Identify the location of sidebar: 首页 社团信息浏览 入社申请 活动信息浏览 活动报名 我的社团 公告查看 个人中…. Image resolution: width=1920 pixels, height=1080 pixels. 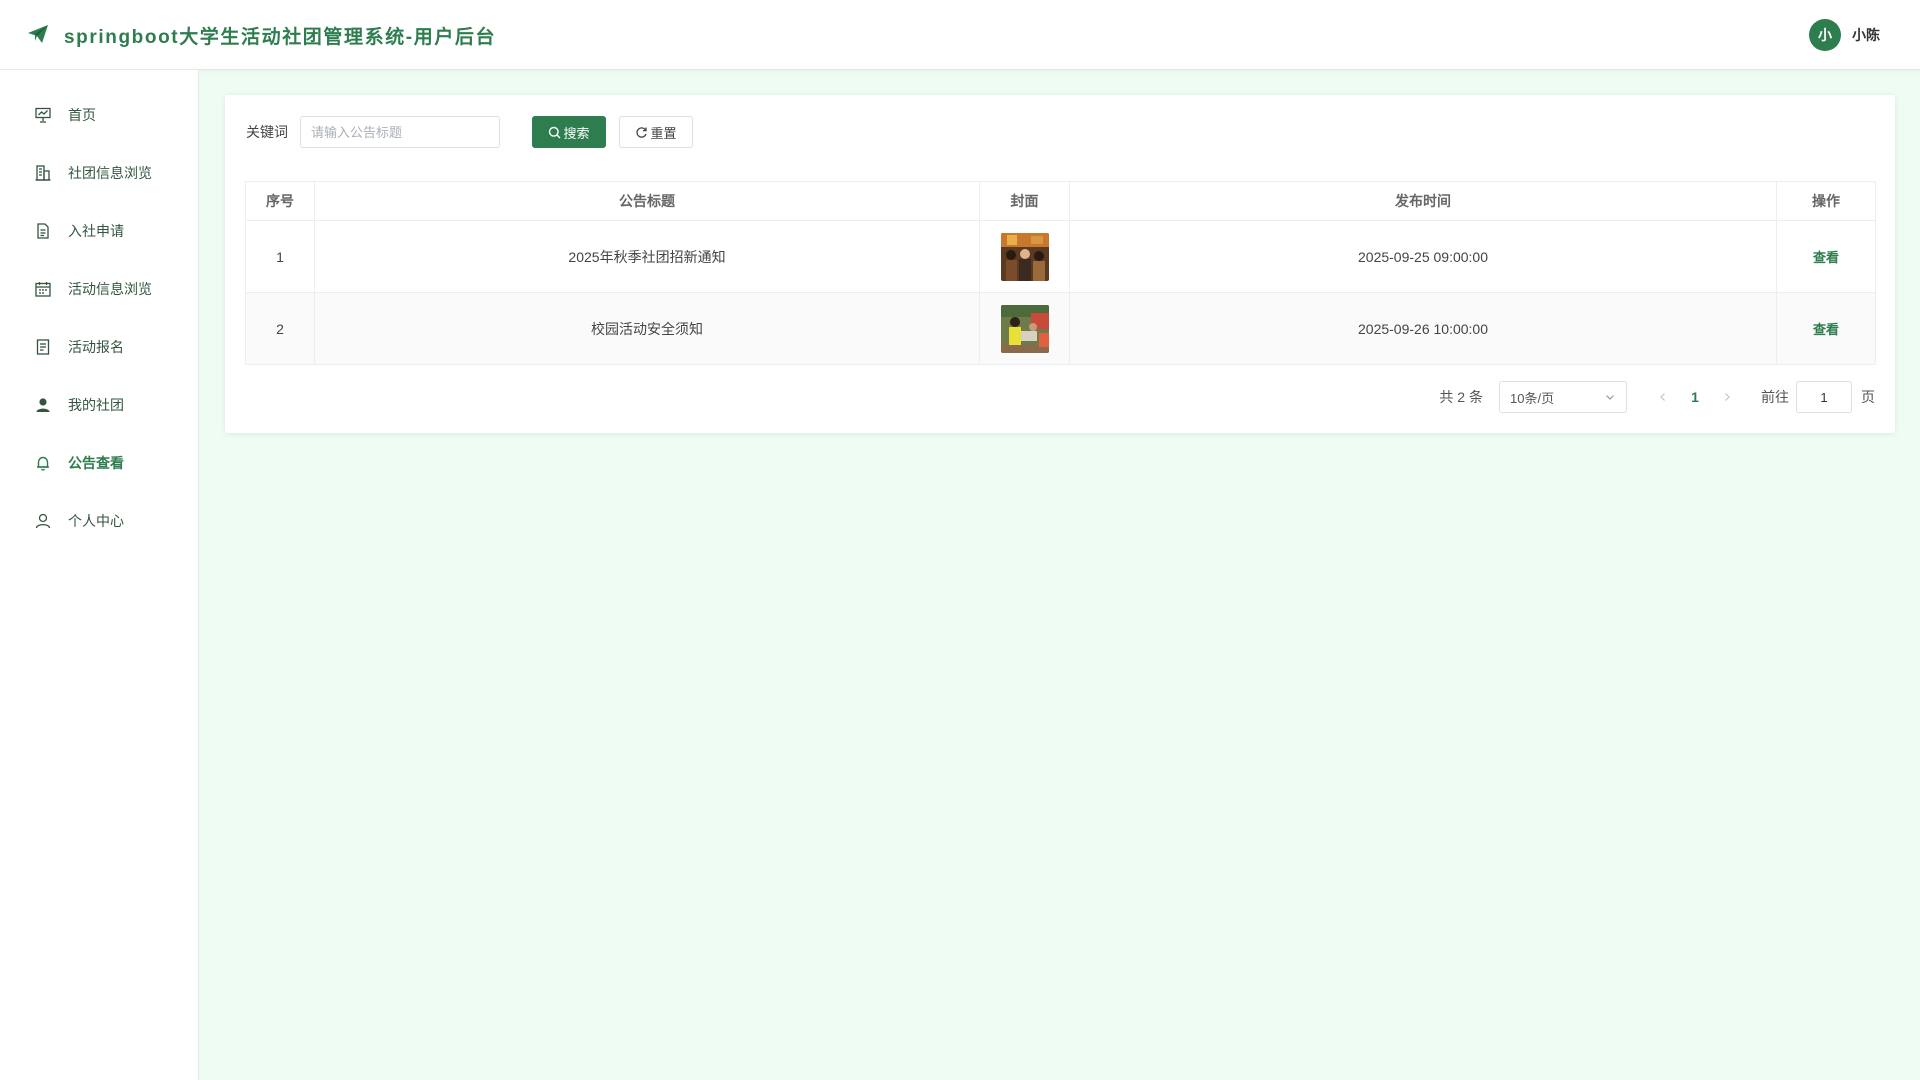
(99, 575).